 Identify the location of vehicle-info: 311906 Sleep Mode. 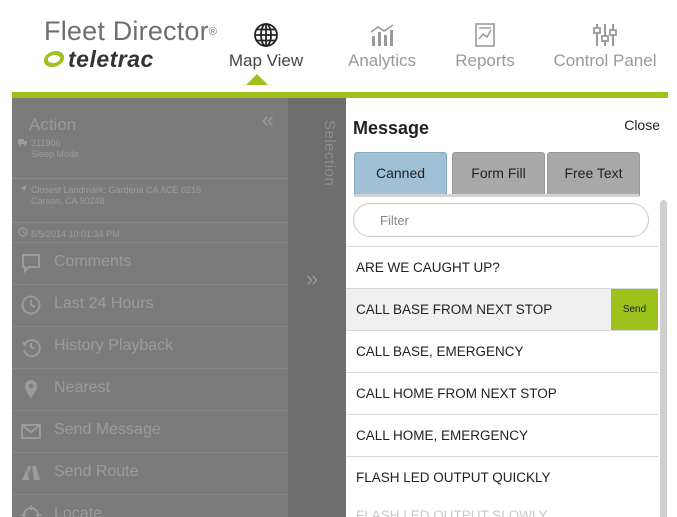
(48, 149).